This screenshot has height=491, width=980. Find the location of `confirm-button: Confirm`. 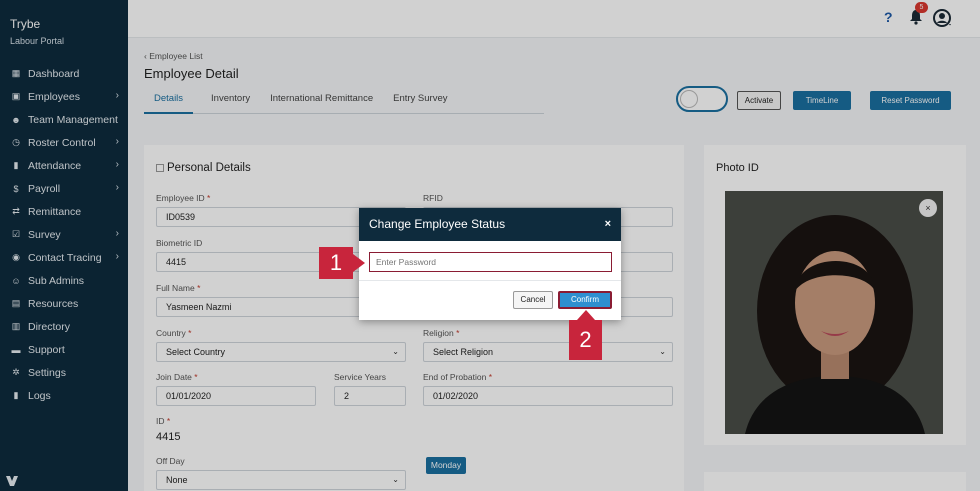

confirm-button: Confirm is located at coordinates (585, 300).